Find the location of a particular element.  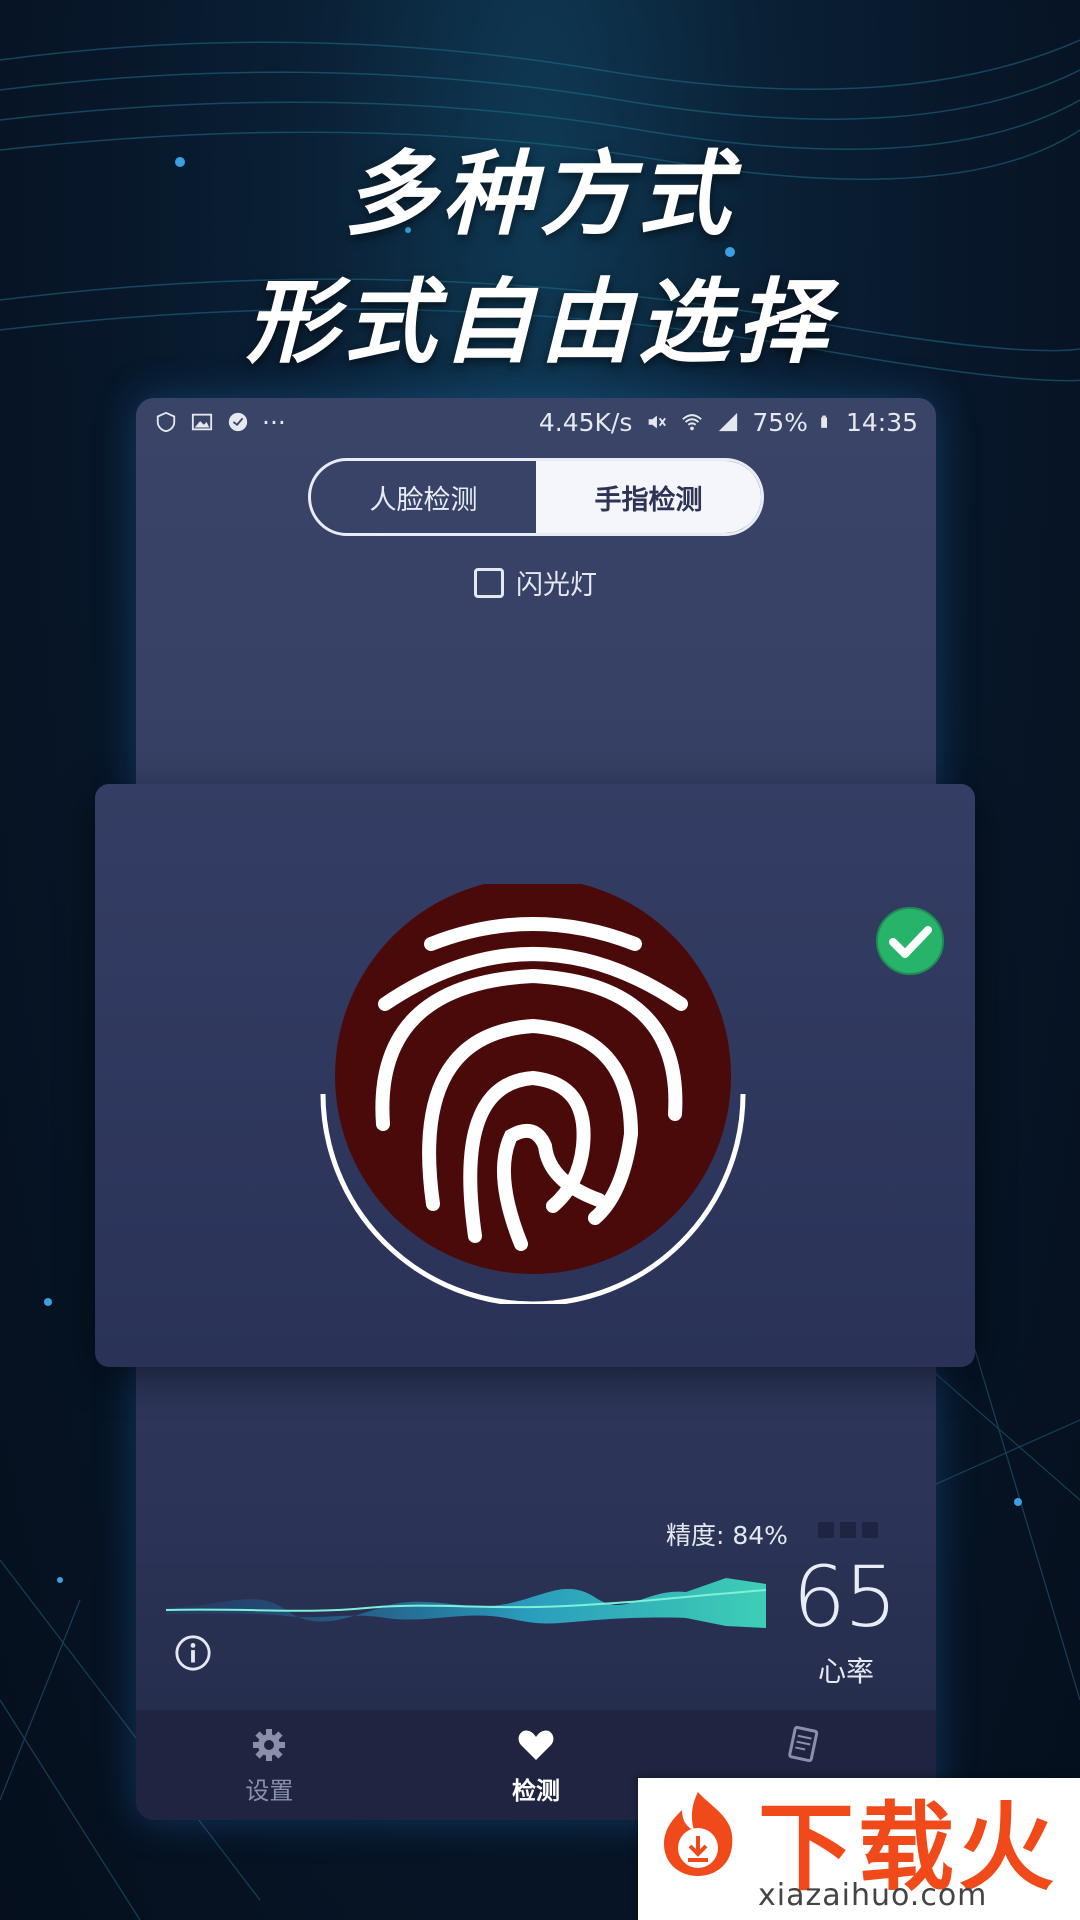

more-notifications: ··· is located at coordinates (274, 422).